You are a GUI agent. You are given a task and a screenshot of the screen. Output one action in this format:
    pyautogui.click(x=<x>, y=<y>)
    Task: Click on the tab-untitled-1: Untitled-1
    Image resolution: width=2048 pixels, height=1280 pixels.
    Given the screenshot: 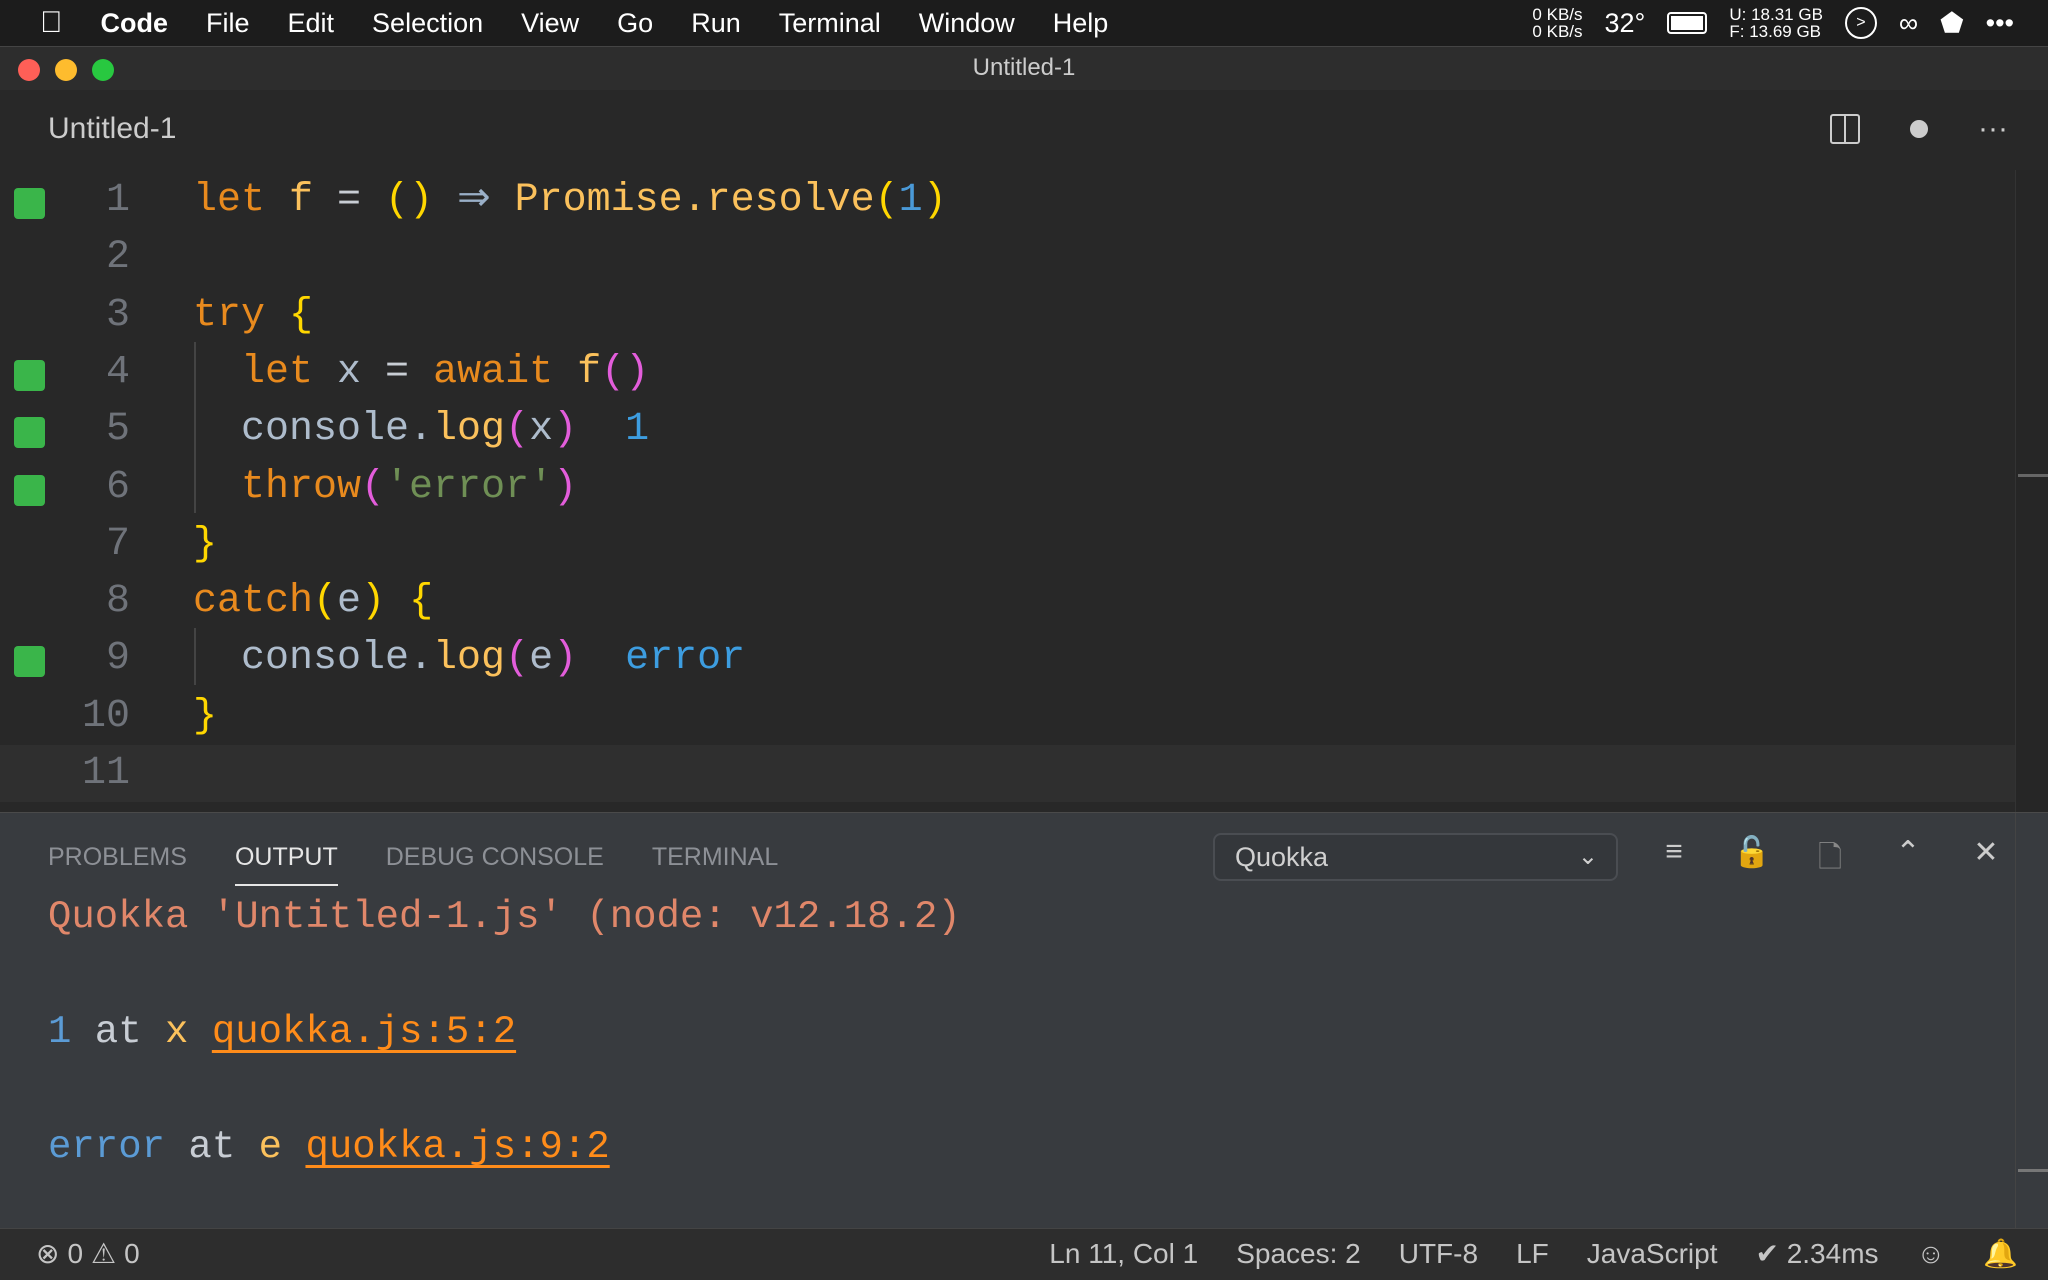 What is the action you would take?
    pyautogui.click(x=112, y=129)
    